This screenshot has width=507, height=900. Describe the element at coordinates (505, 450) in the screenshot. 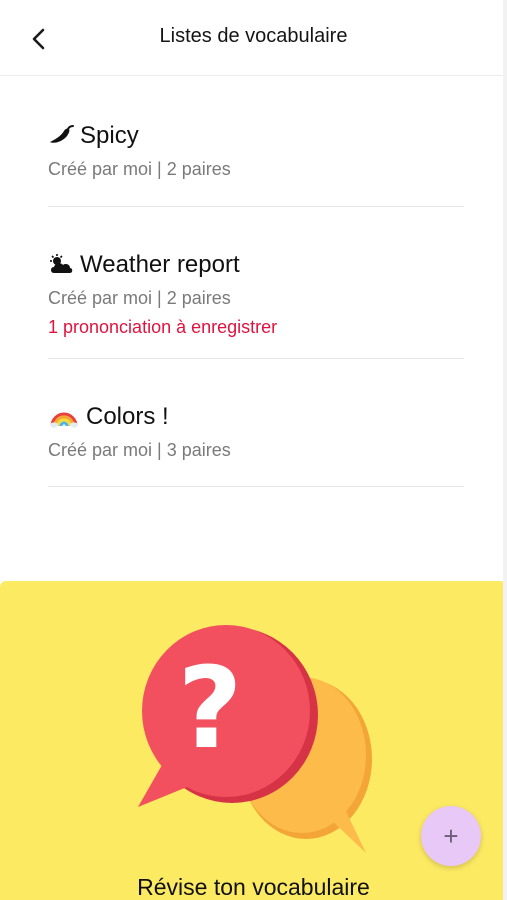

I see `right-edge-divider` at that location.